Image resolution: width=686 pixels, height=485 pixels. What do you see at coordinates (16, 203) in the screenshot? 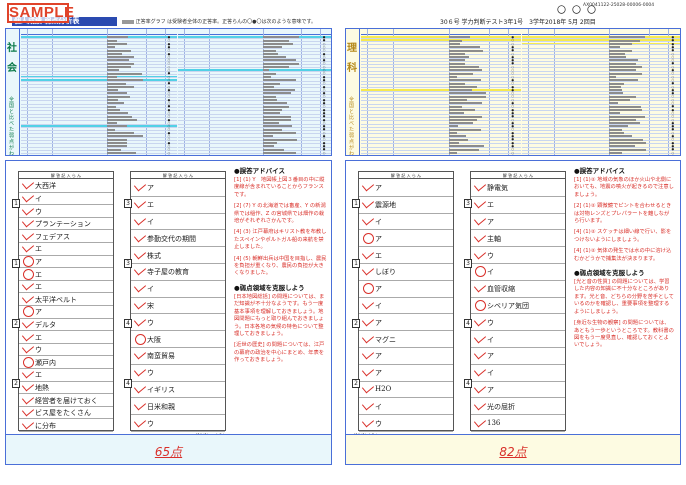
I see `question-number-box: 1` at bounding box center [16, 203].